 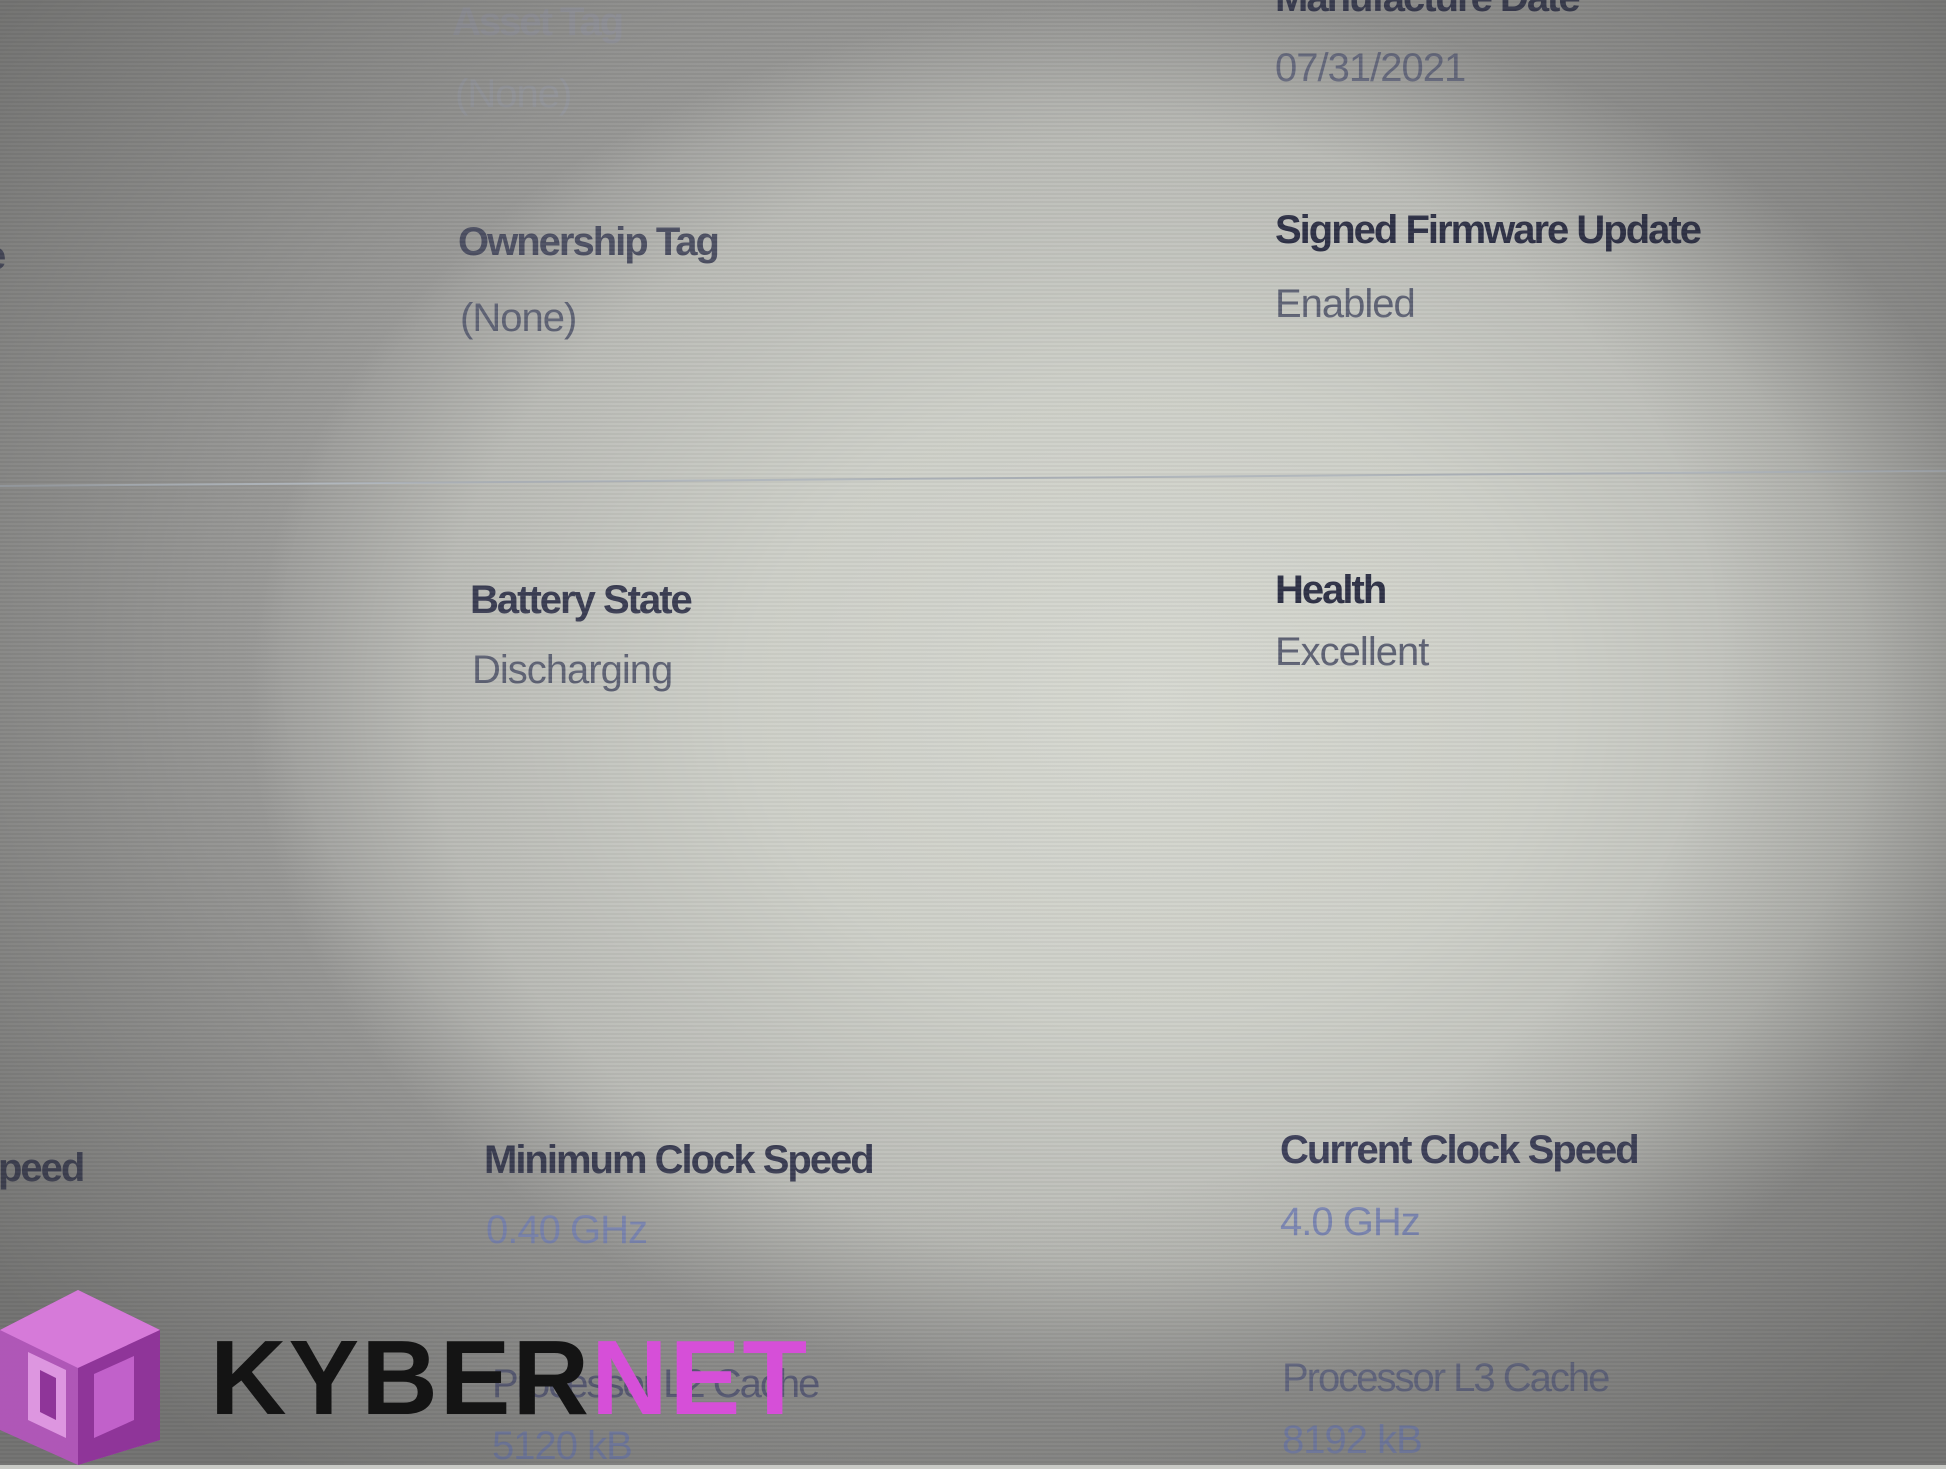 I want to click on processor-l3-cache-value: 8192 kB, so click(x=1352, y=1440).